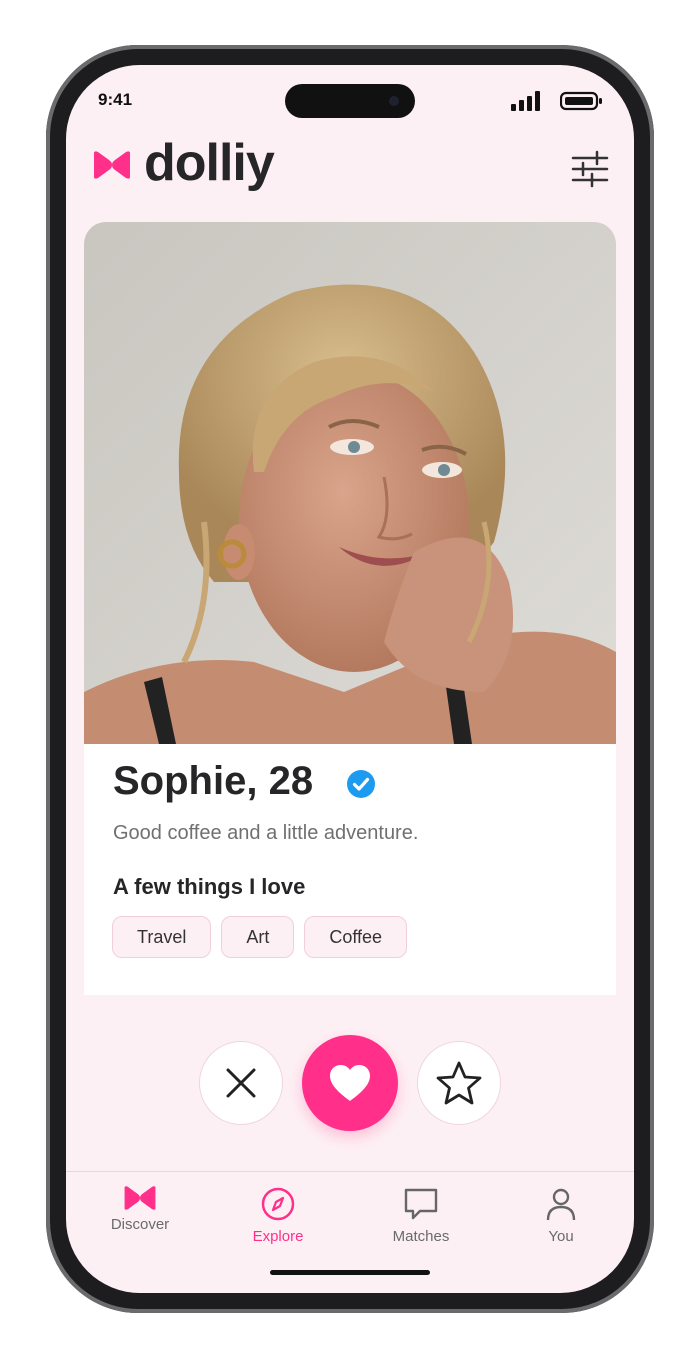 The width and height of the screenshot is (700, 1360). What do you see at coordinates (209, 163) in the screenshot?
I see `brand-logo-text: dolliy` at bounding box center [209, 163].